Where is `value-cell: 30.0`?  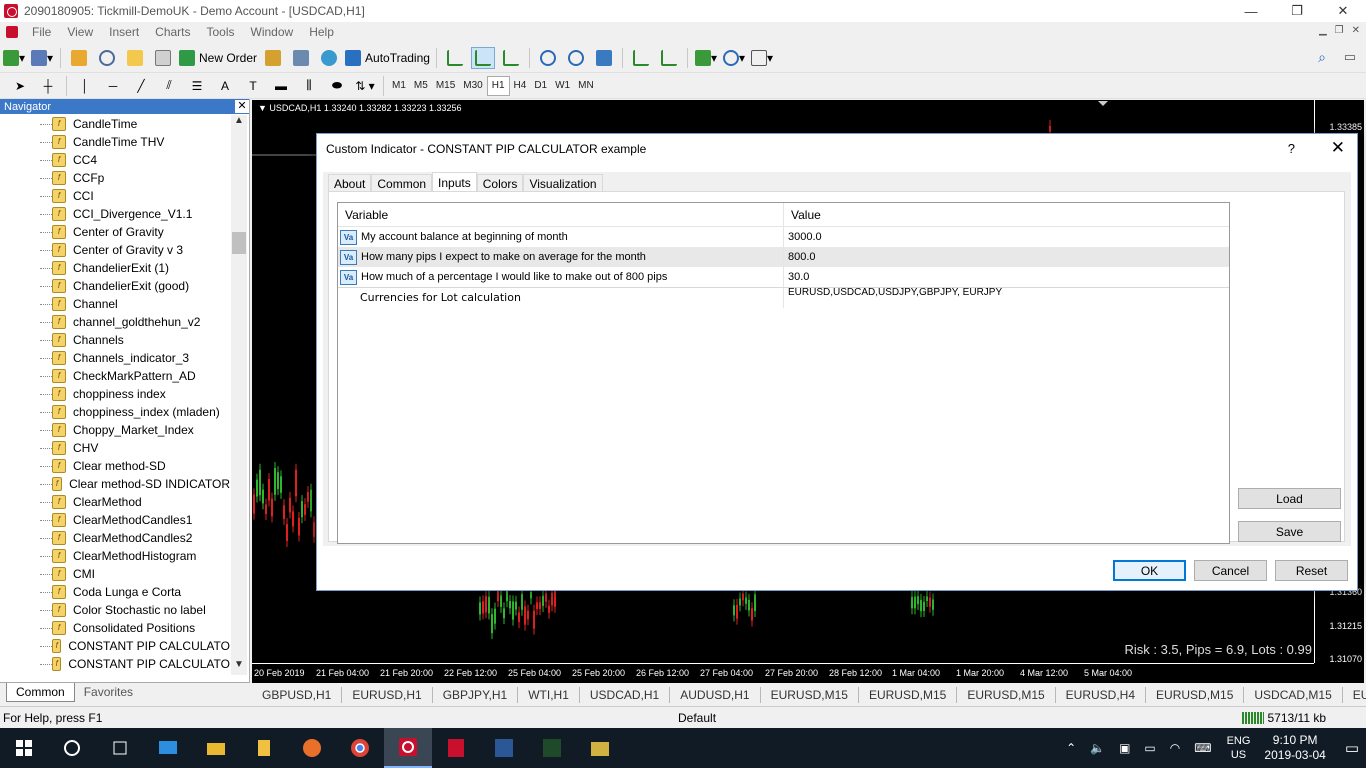
value-cell: 30.0 is located at coordinates (796, 277).